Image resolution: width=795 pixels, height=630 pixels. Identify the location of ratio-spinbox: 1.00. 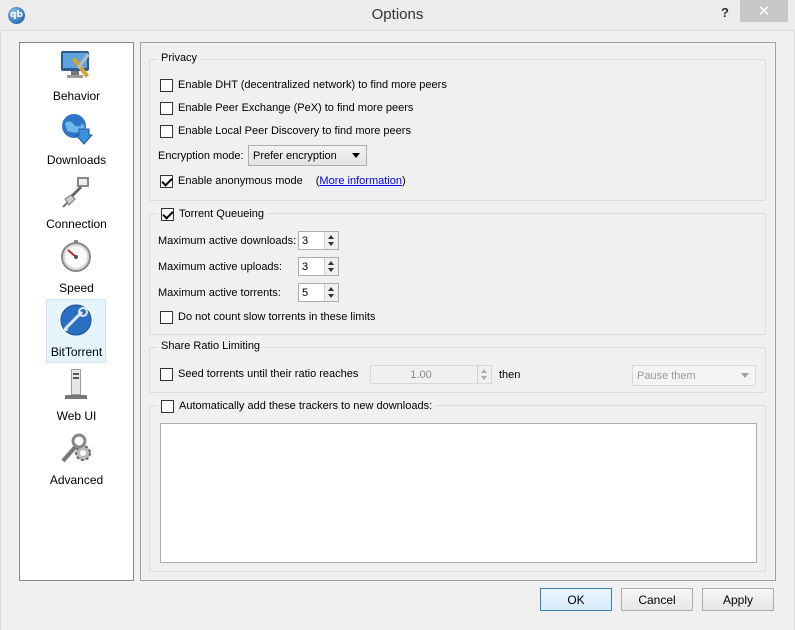
(431, 374).